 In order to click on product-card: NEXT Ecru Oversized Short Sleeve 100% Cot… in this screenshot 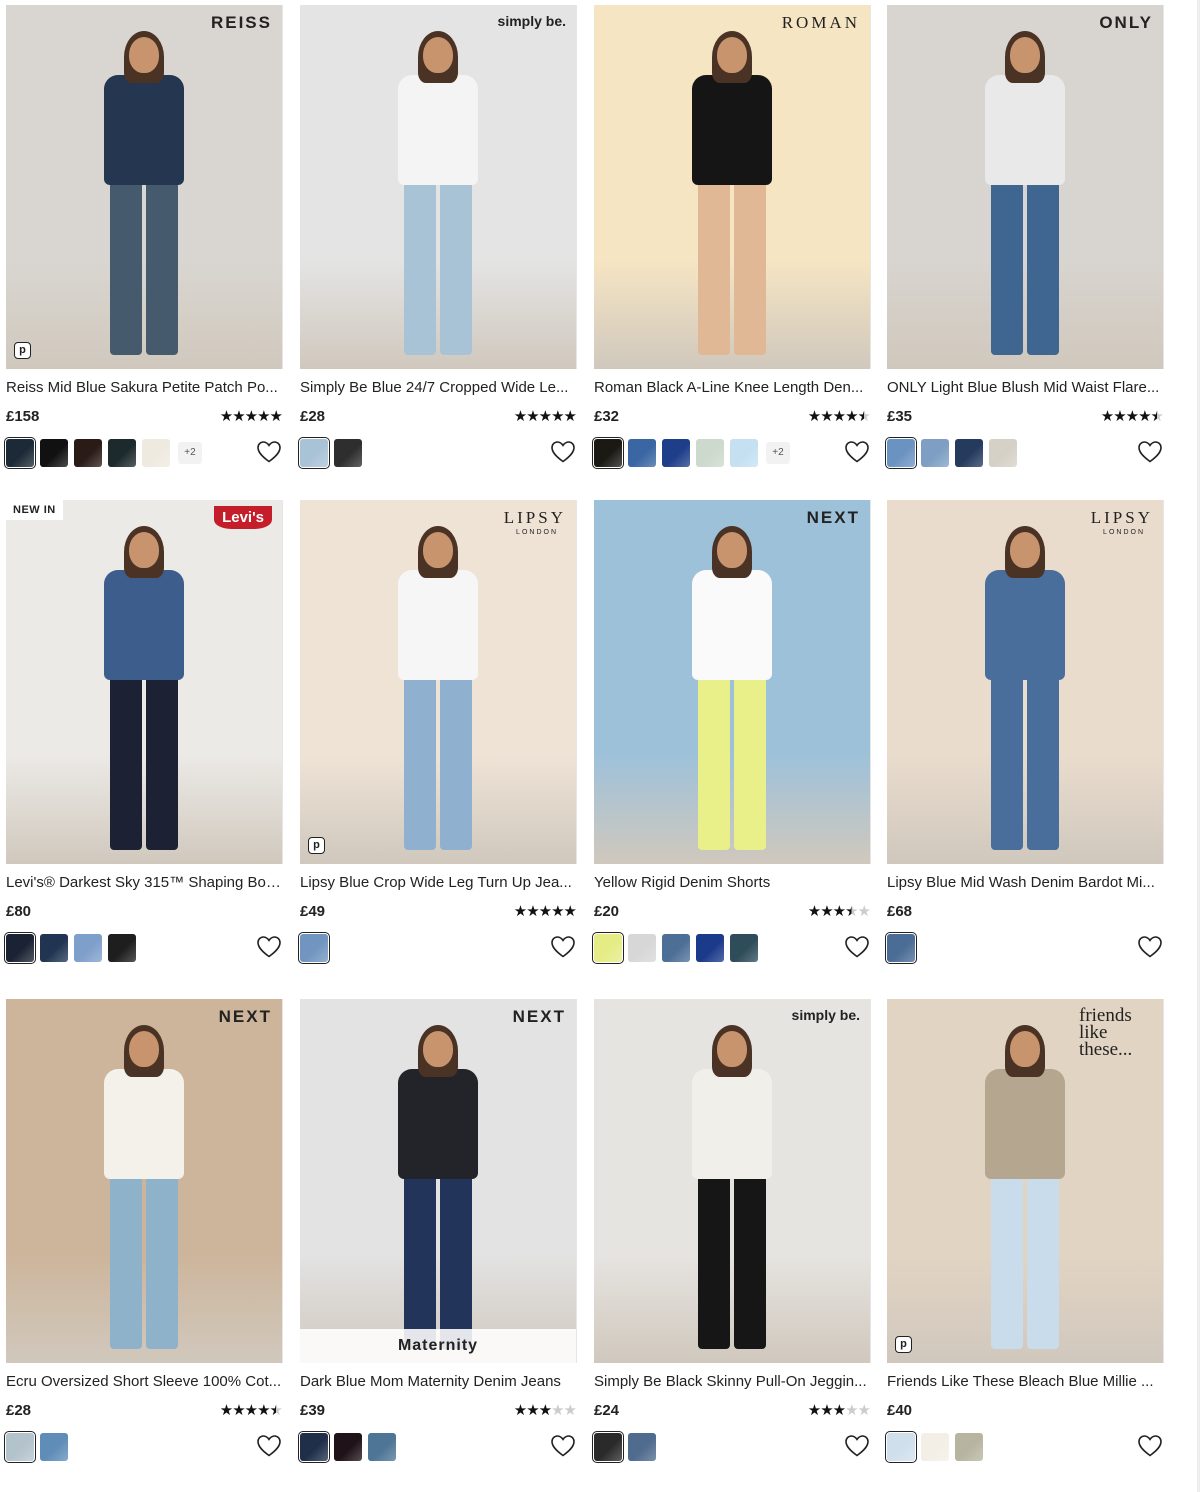, I will do `click(143, 1231)`.